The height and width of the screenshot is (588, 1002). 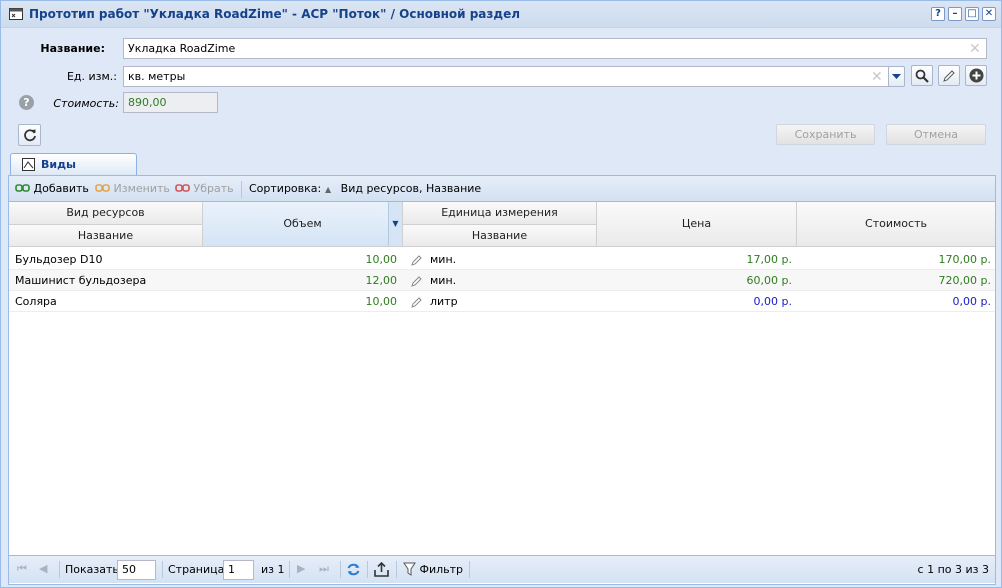 I want to click on edit-button-label: Изменить, so click(x=141, y=188).